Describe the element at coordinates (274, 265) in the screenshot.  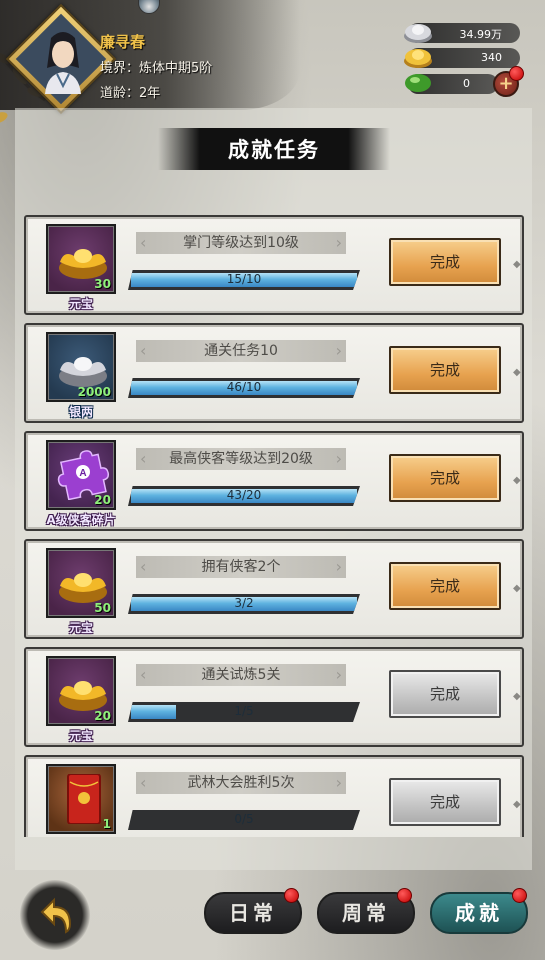
I see `task-card: 30 元宝 掌门等级达到10级 15/10 完成 ◆` at that location.